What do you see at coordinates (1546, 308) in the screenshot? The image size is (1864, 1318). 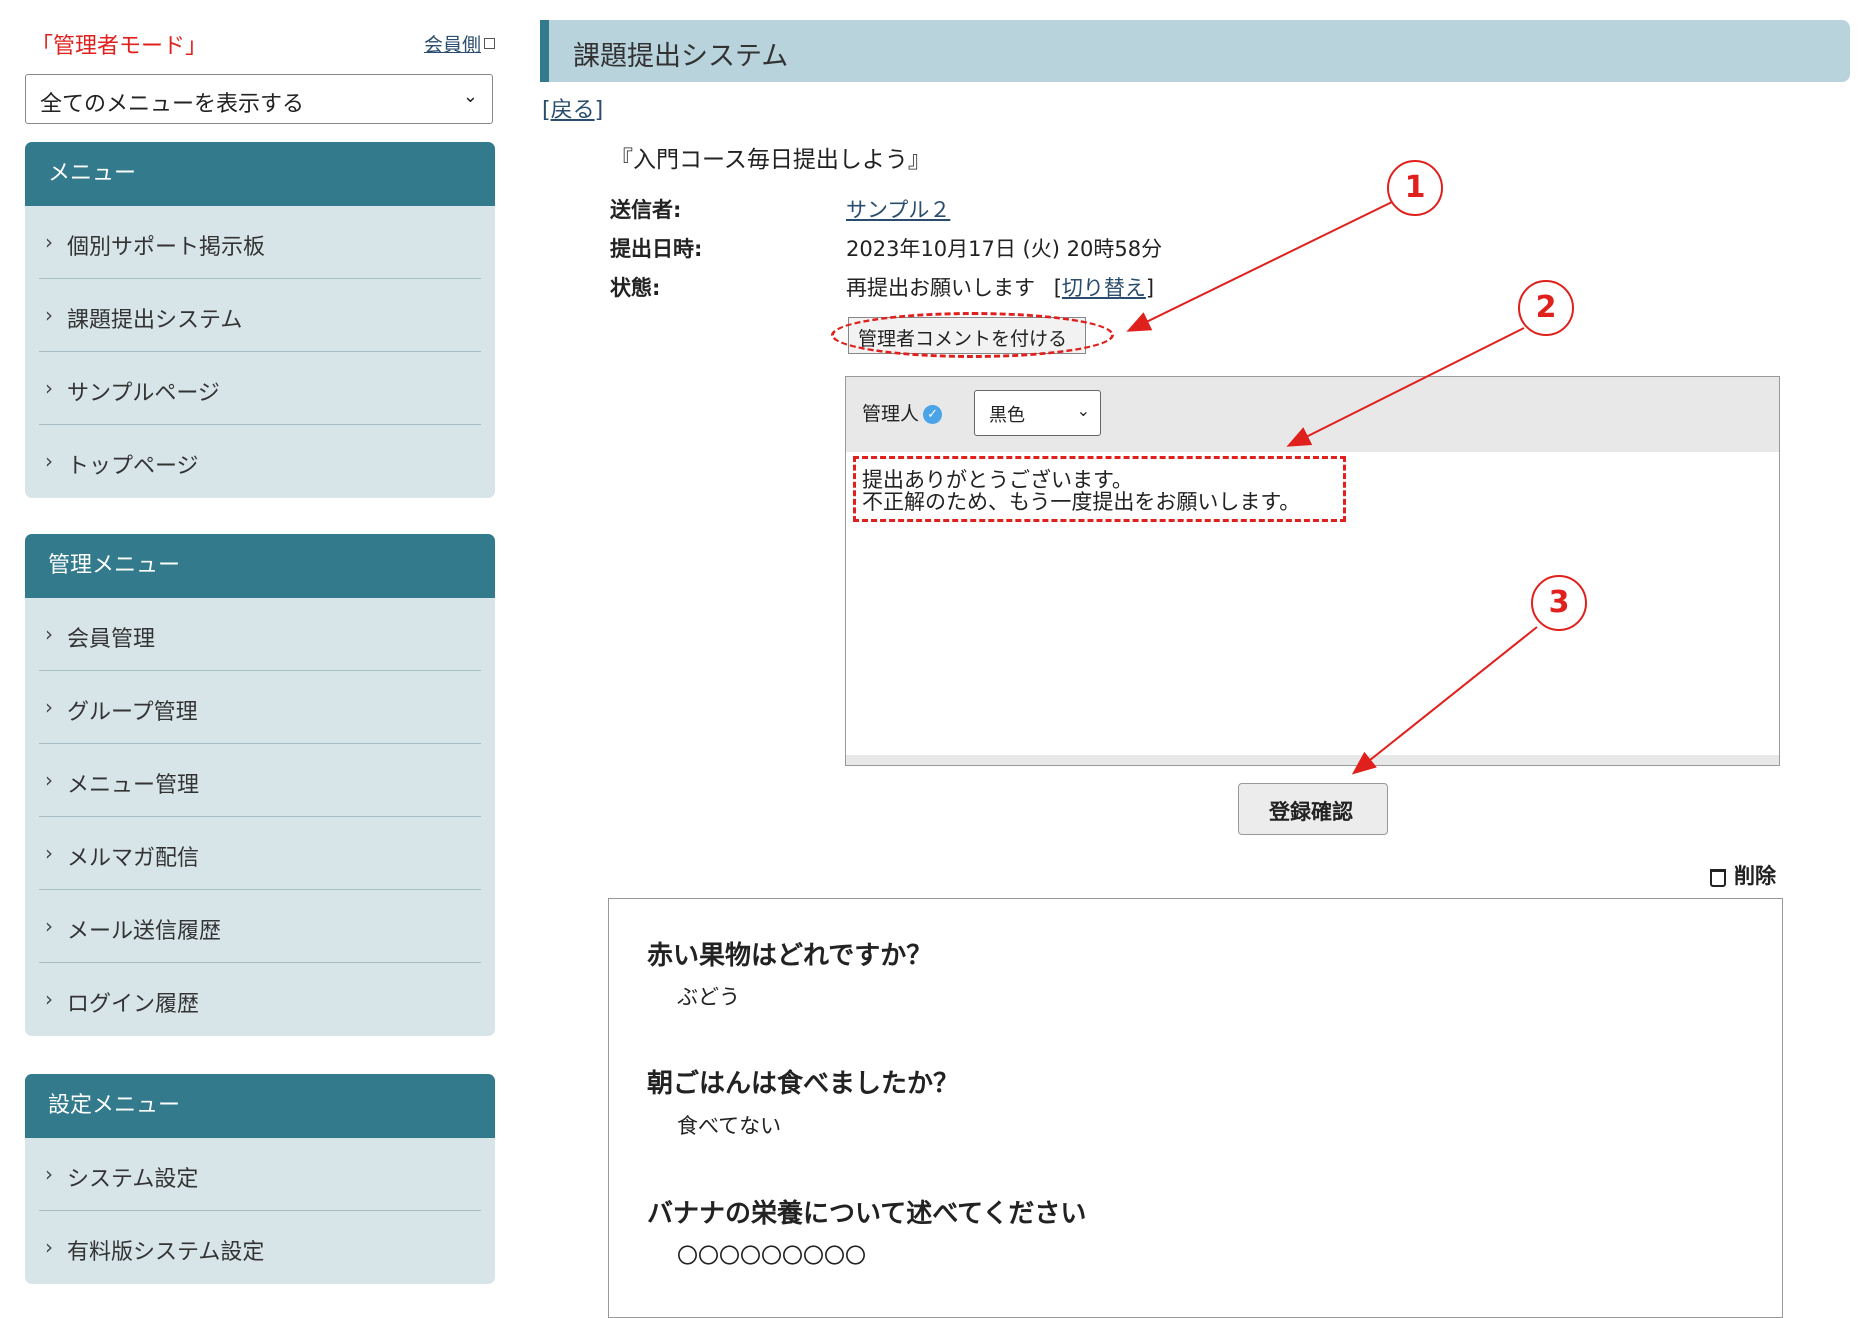 I see `marker-2: 2` at bounding box center [1546, 308].